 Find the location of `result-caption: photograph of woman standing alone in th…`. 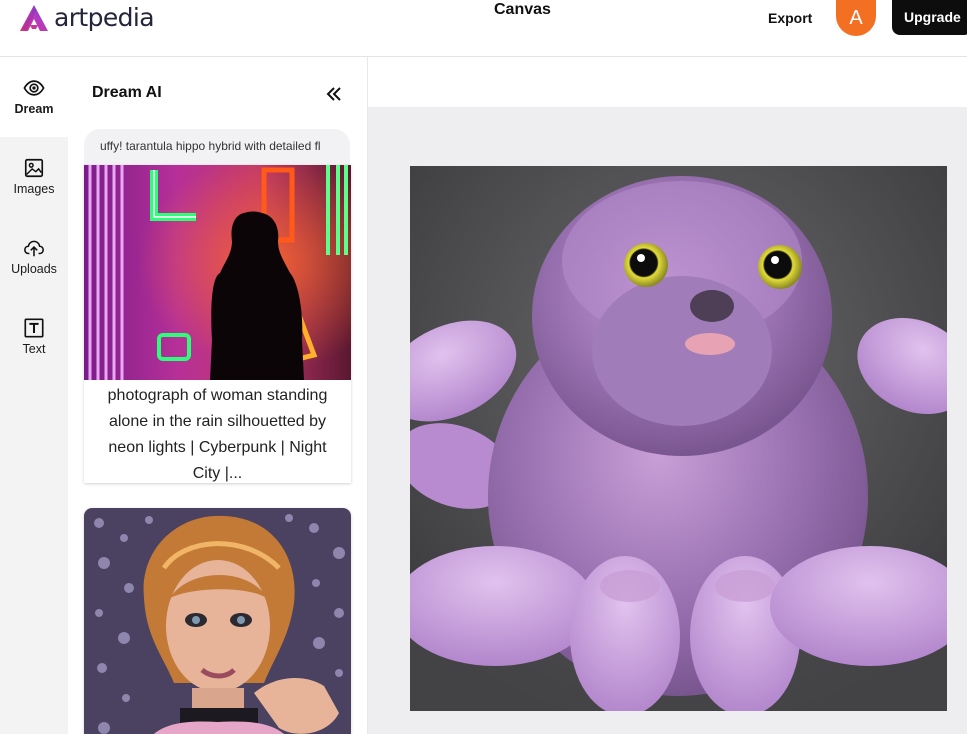

result-caption: photograph of woman standing alone in th… is located at coordinates (217, 434).